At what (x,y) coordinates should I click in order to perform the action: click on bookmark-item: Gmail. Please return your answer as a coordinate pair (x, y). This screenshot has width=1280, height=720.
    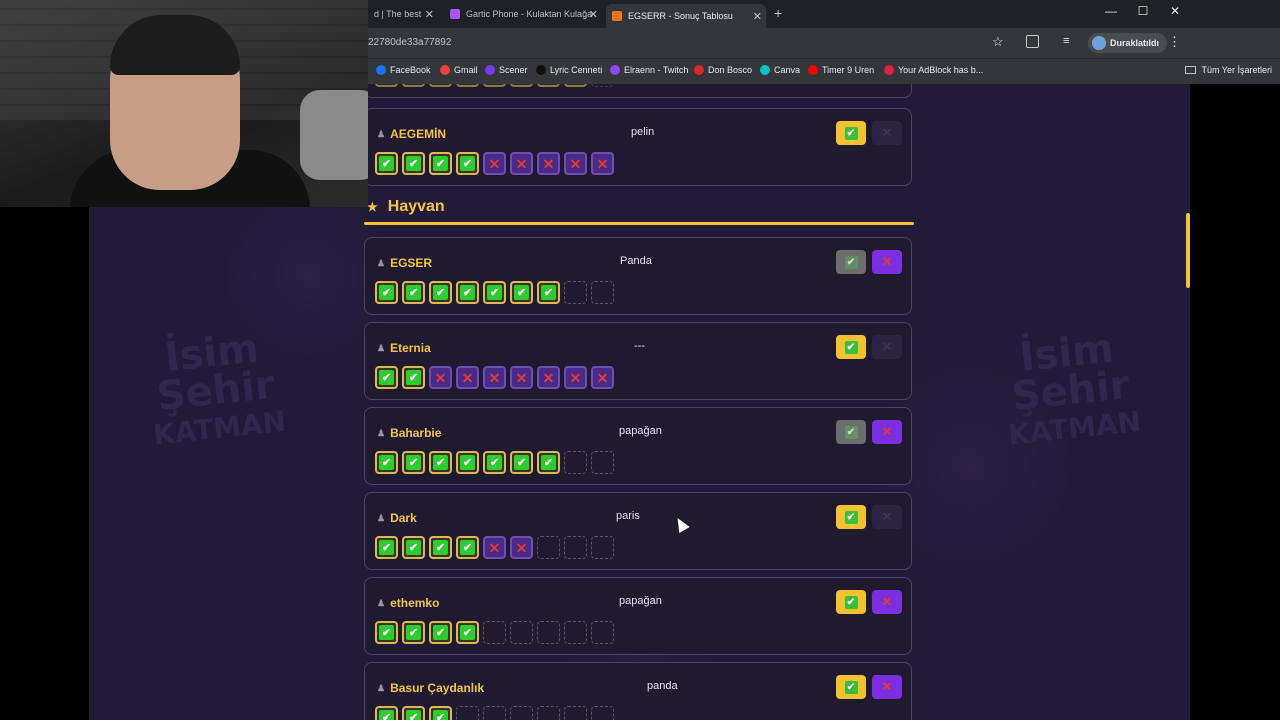
    Looking at the image, I should click on (459, 70).